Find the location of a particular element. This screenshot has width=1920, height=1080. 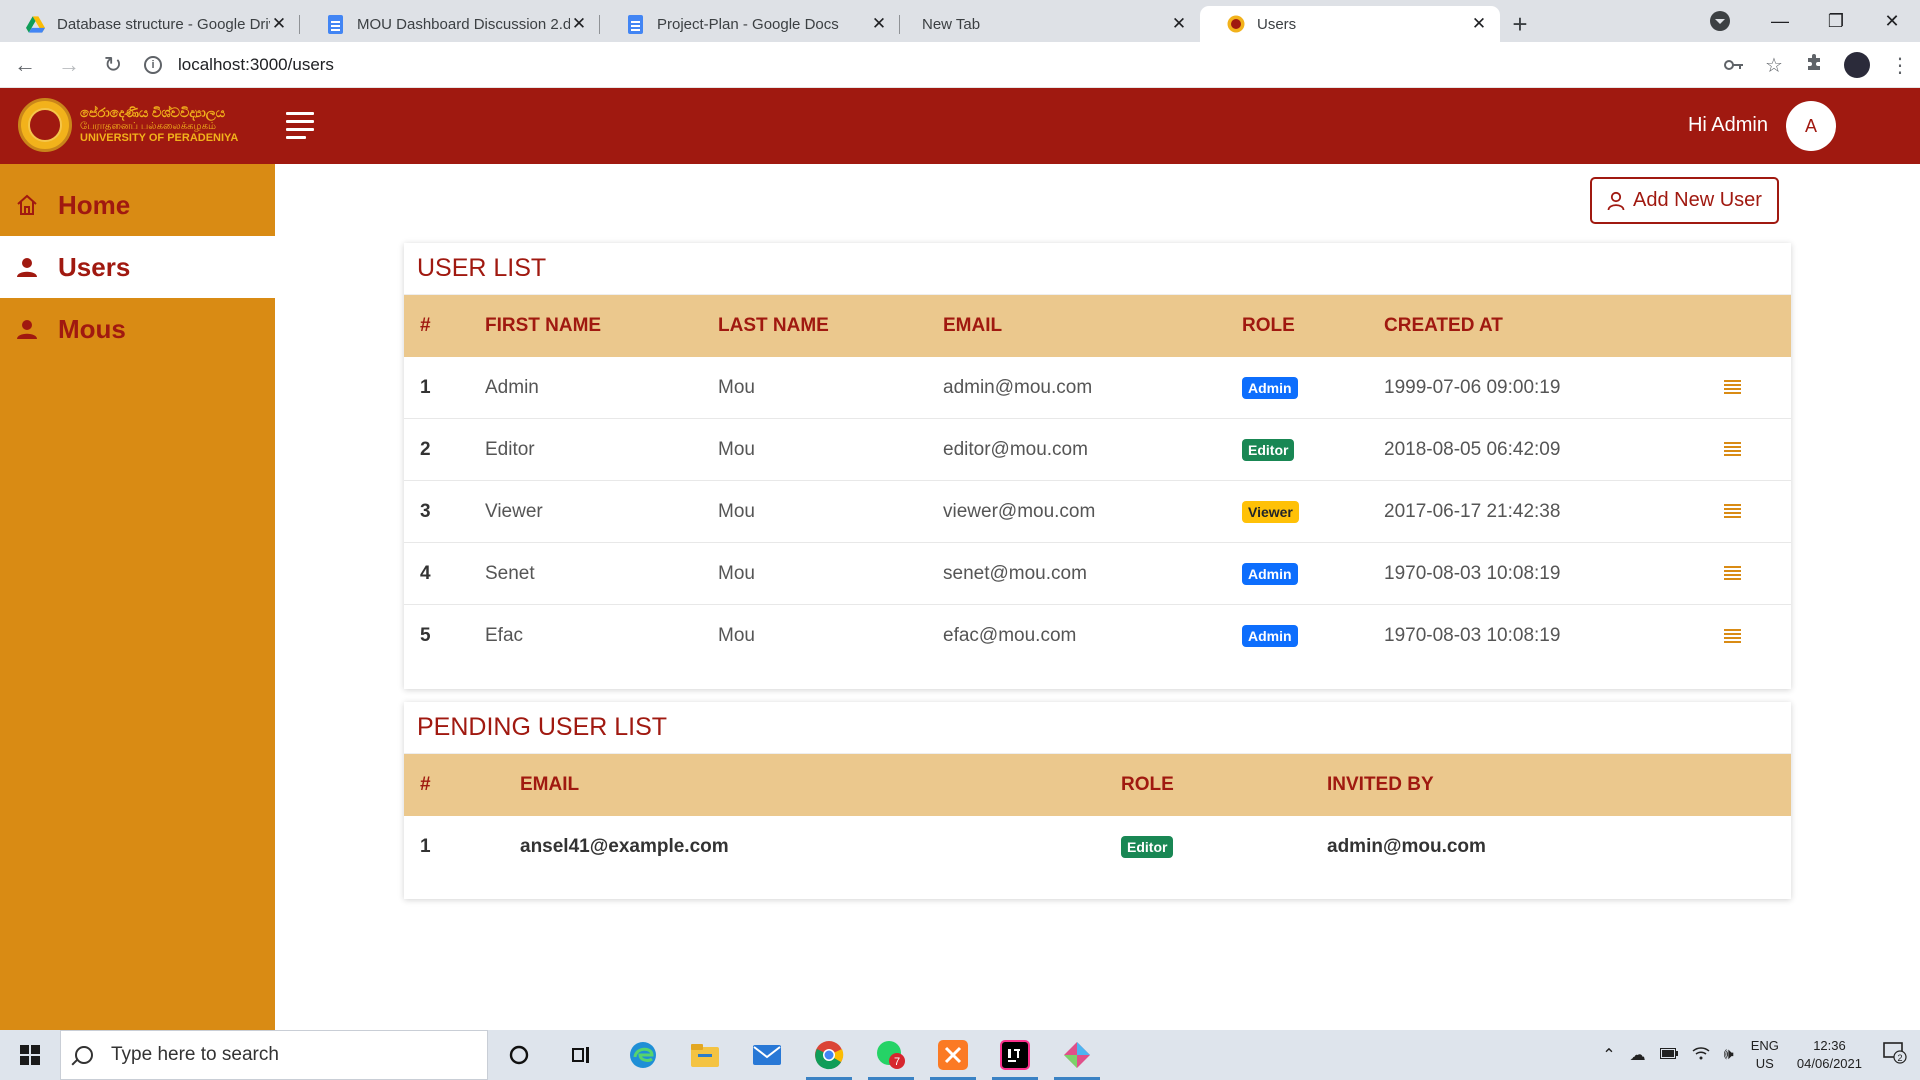

chevron-up-icon: ⌃ is located at coordinates (1608, 1055).